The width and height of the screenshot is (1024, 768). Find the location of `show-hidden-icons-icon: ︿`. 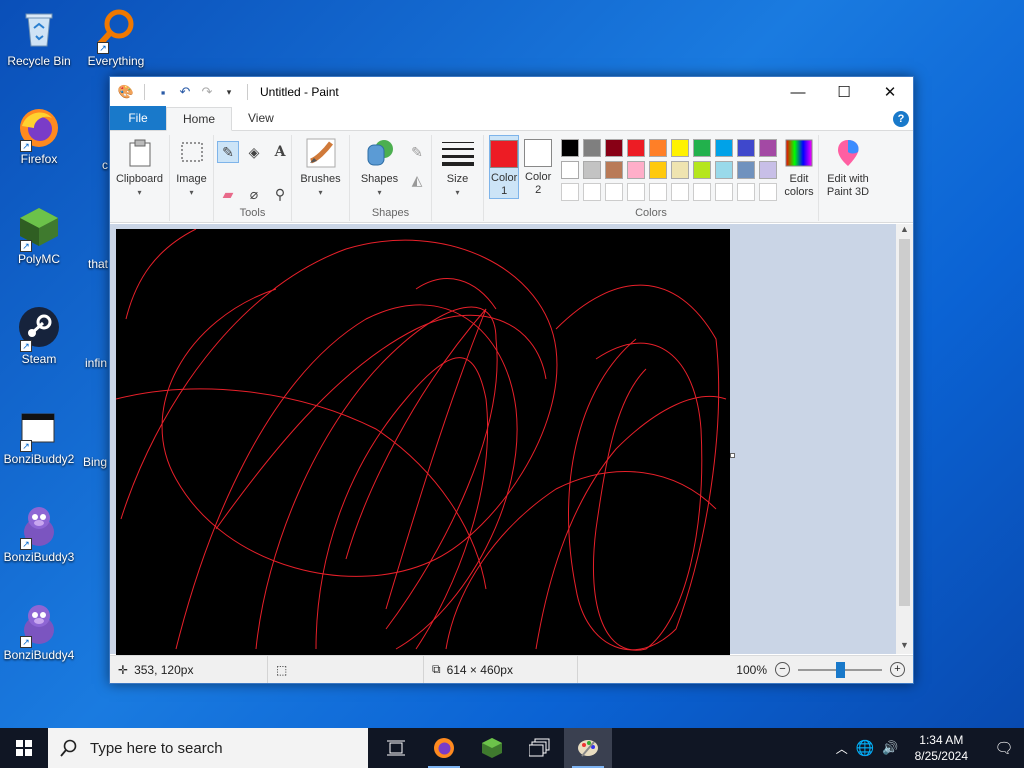

show-hidden-icons-icon: ︿ is located at coordinates (842, 748).